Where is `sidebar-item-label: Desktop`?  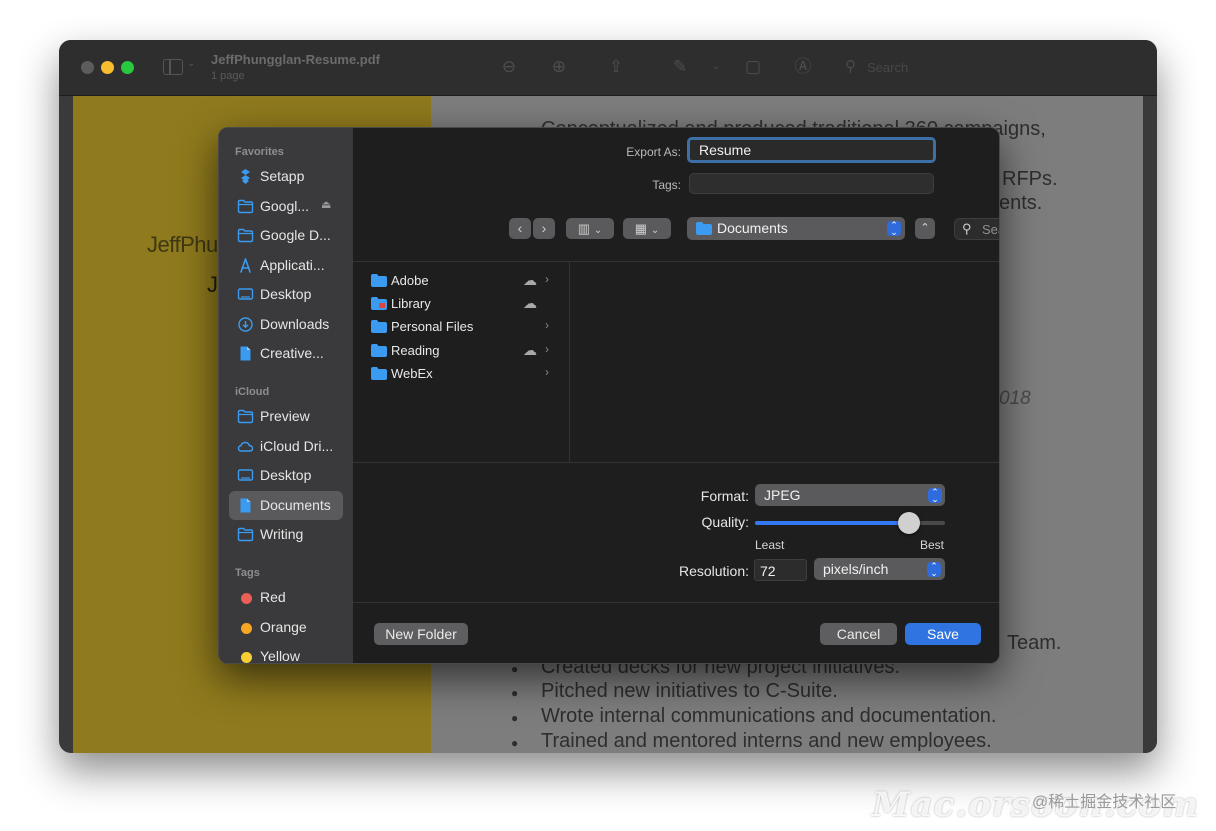 sidebar-item-label: Desktop is located at coordinates (286, 475).